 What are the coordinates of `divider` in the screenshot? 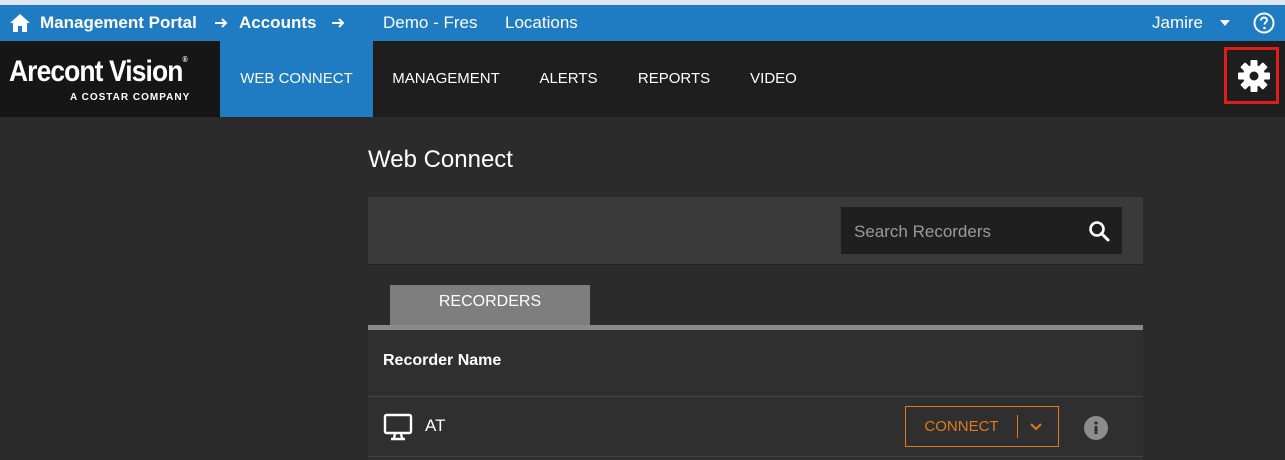 It's located at (755, 456).